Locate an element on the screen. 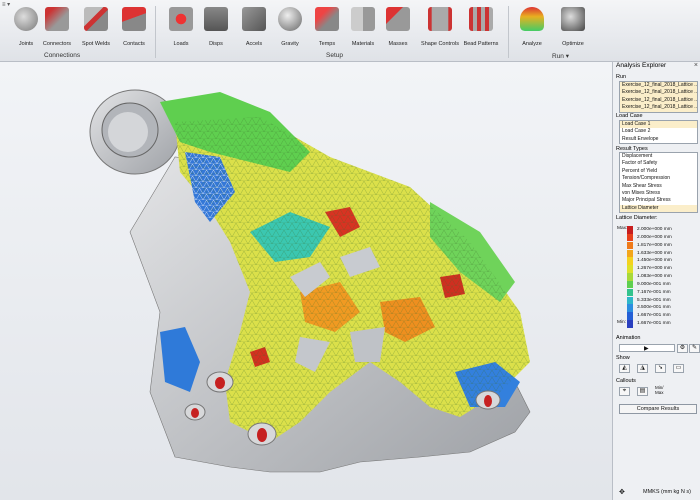 This screenshot has height=500, width=700. bar-icon: ▤ is located at coordinates (642, 391).